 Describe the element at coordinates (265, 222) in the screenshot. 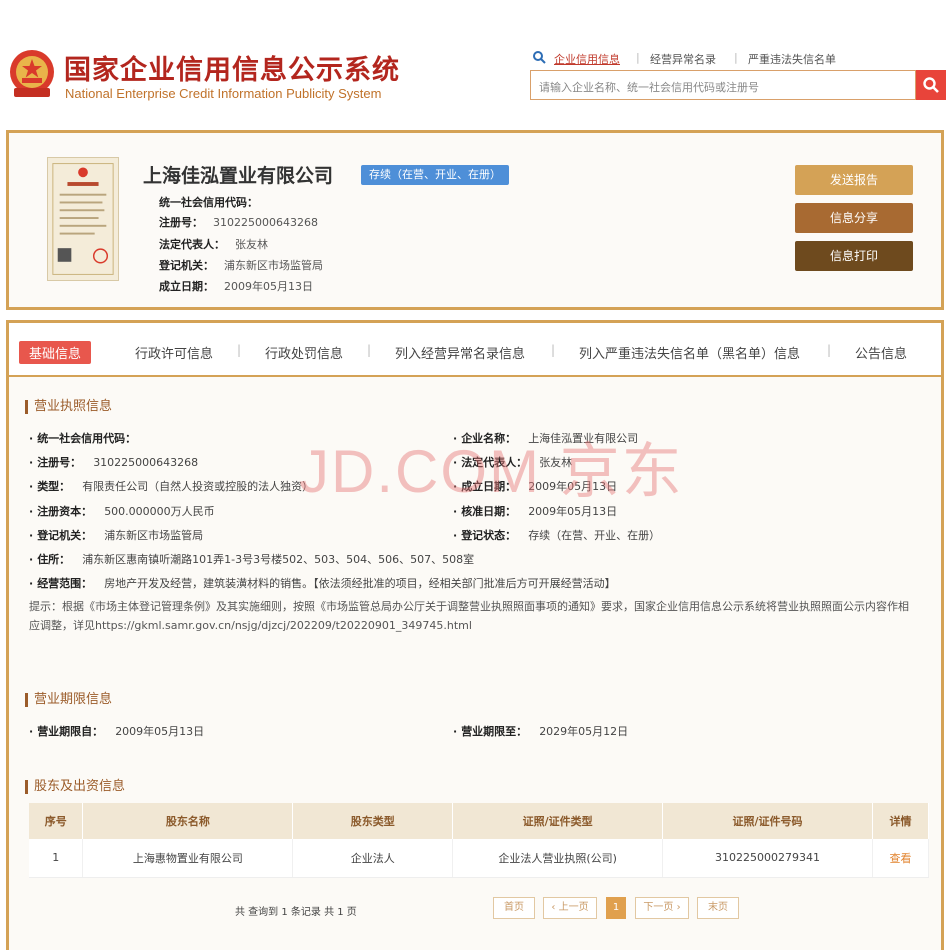

I see `info-value: 310225000643268` at that location.